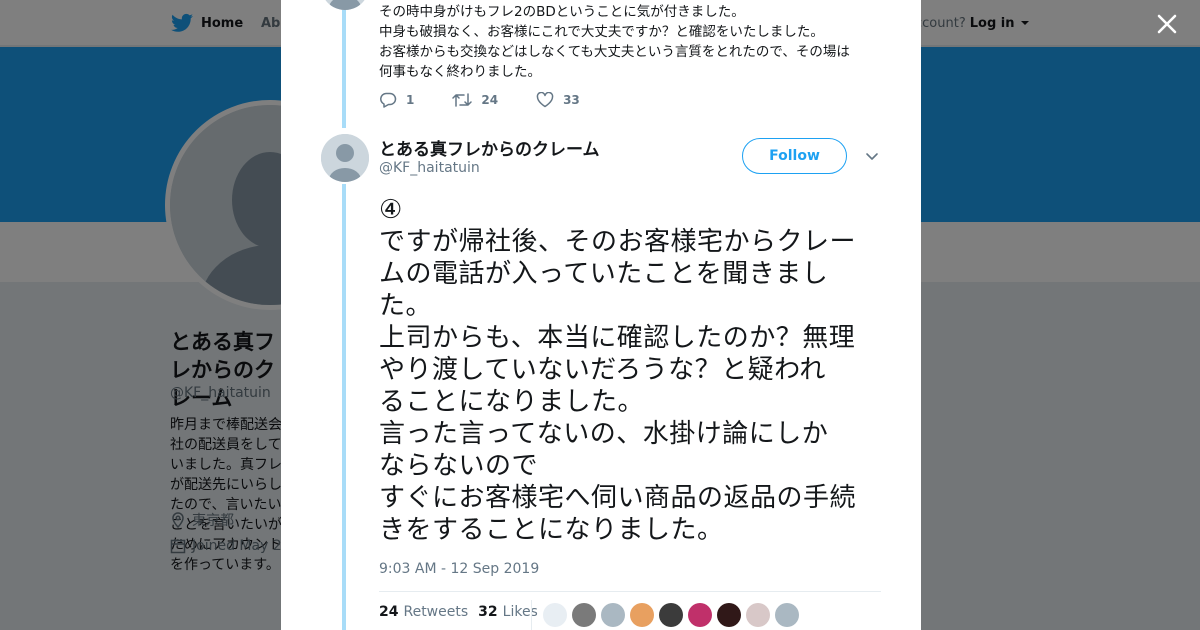 This screenshot has height=630, width=1200. What do you see at coordinates (618, 498) in the screenshot?
I see `text-line: すぐにお客様宅へ伺い商品の返品の手続` at bounding box center [618, 498].